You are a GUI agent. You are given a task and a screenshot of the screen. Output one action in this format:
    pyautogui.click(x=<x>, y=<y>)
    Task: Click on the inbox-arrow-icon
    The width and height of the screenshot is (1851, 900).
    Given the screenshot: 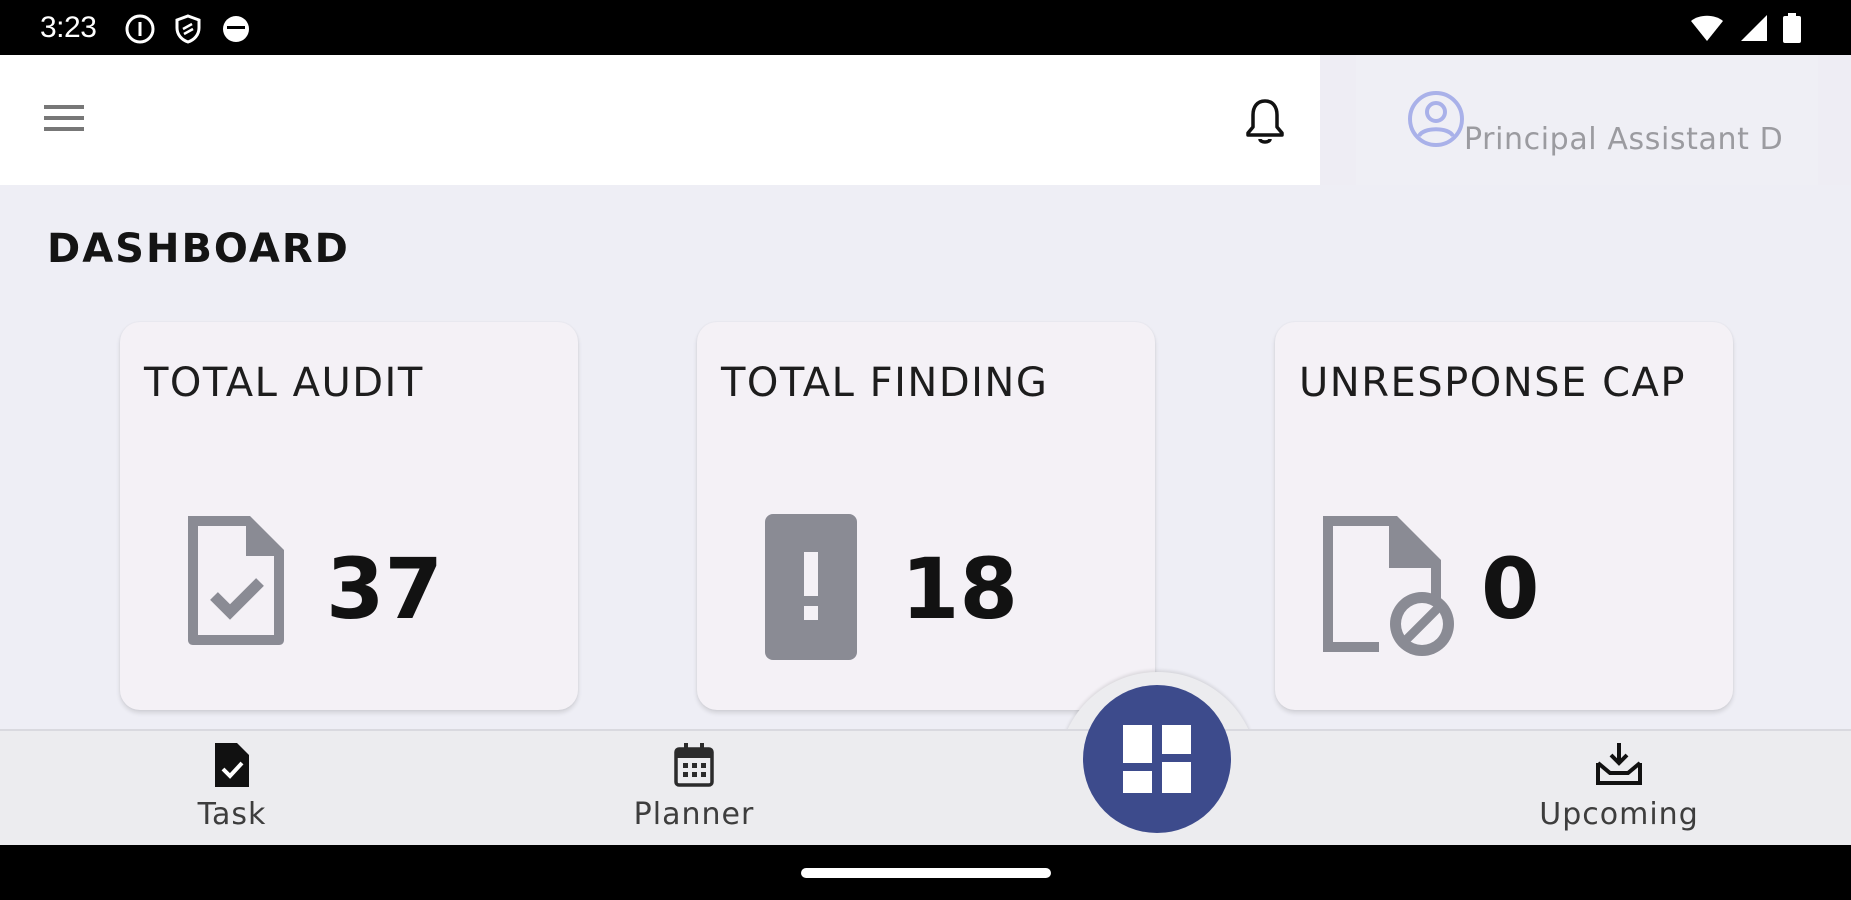 What is the action you would take?
    pyautogui.click(x=1619, y=764)
    